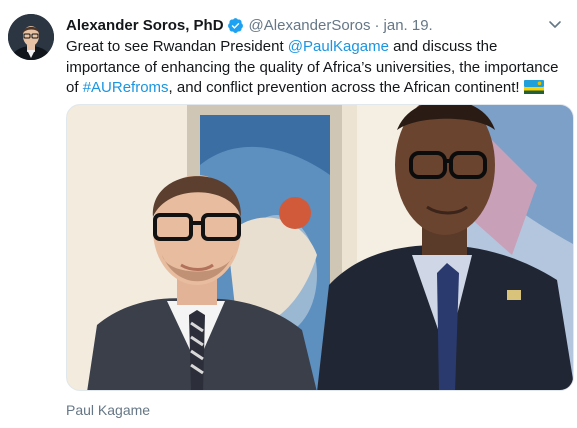 Image resolution: width=577 pixels, height=428 pixels. What do you see at coordinates (108, 410) in the screenshot?
I see `media-caption: Paul Kagame` at bounding box center [108, 410].